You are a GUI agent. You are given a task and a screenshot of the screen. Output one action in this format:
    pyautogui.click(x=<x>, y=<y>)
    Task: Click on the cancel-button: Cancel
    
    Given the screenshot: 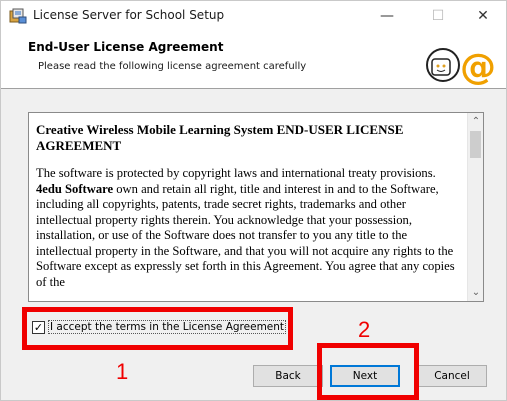 What is the action you would take?
    pyautogui.click(x=452, y=376)
    